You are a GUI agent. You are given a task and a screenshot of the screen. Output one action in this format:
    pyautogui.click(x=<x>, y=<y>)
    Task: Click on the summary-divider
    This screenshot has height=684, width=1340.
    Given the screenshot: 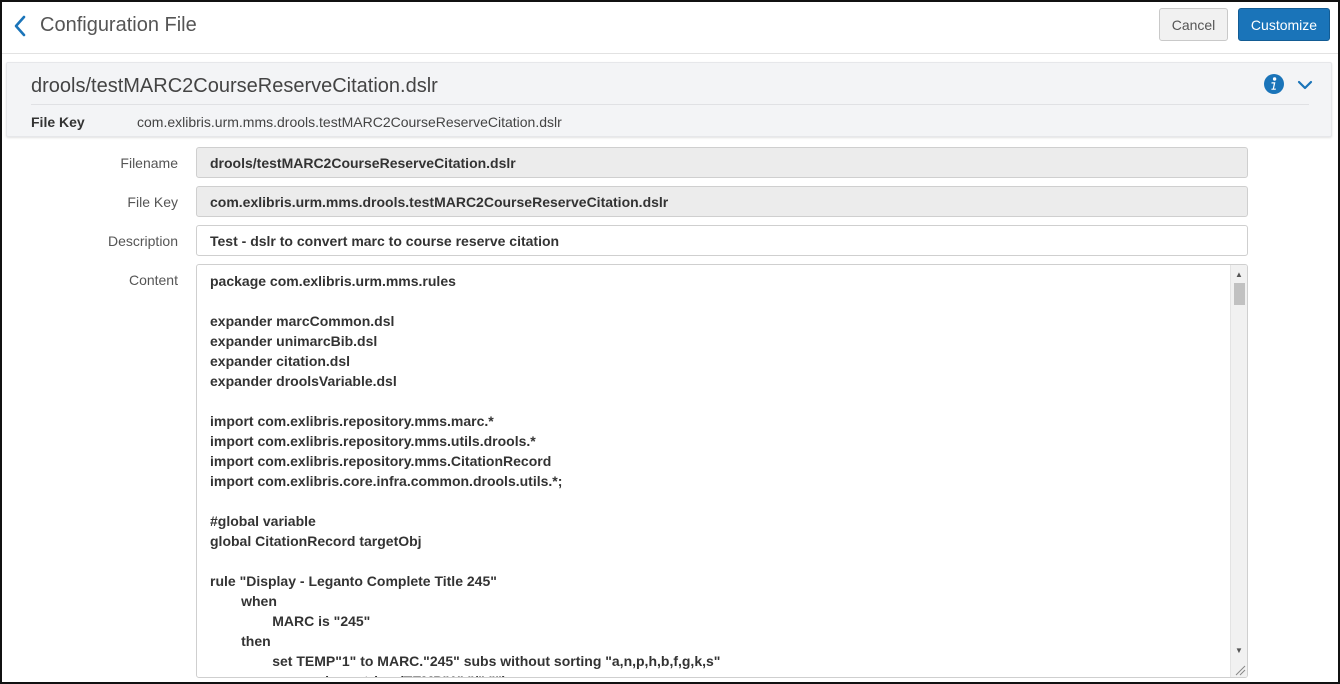 What is the action you would take?
    pyautogui.click(x=670, y=104)
    